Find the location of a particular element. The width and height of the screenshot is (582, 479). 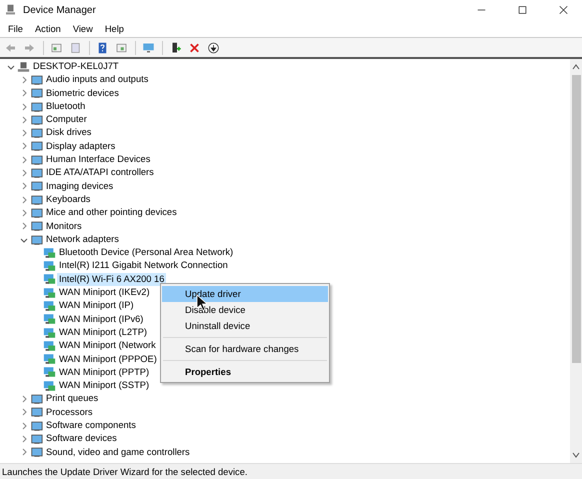

tree-item: Computer is located at coordinates (66, 119).